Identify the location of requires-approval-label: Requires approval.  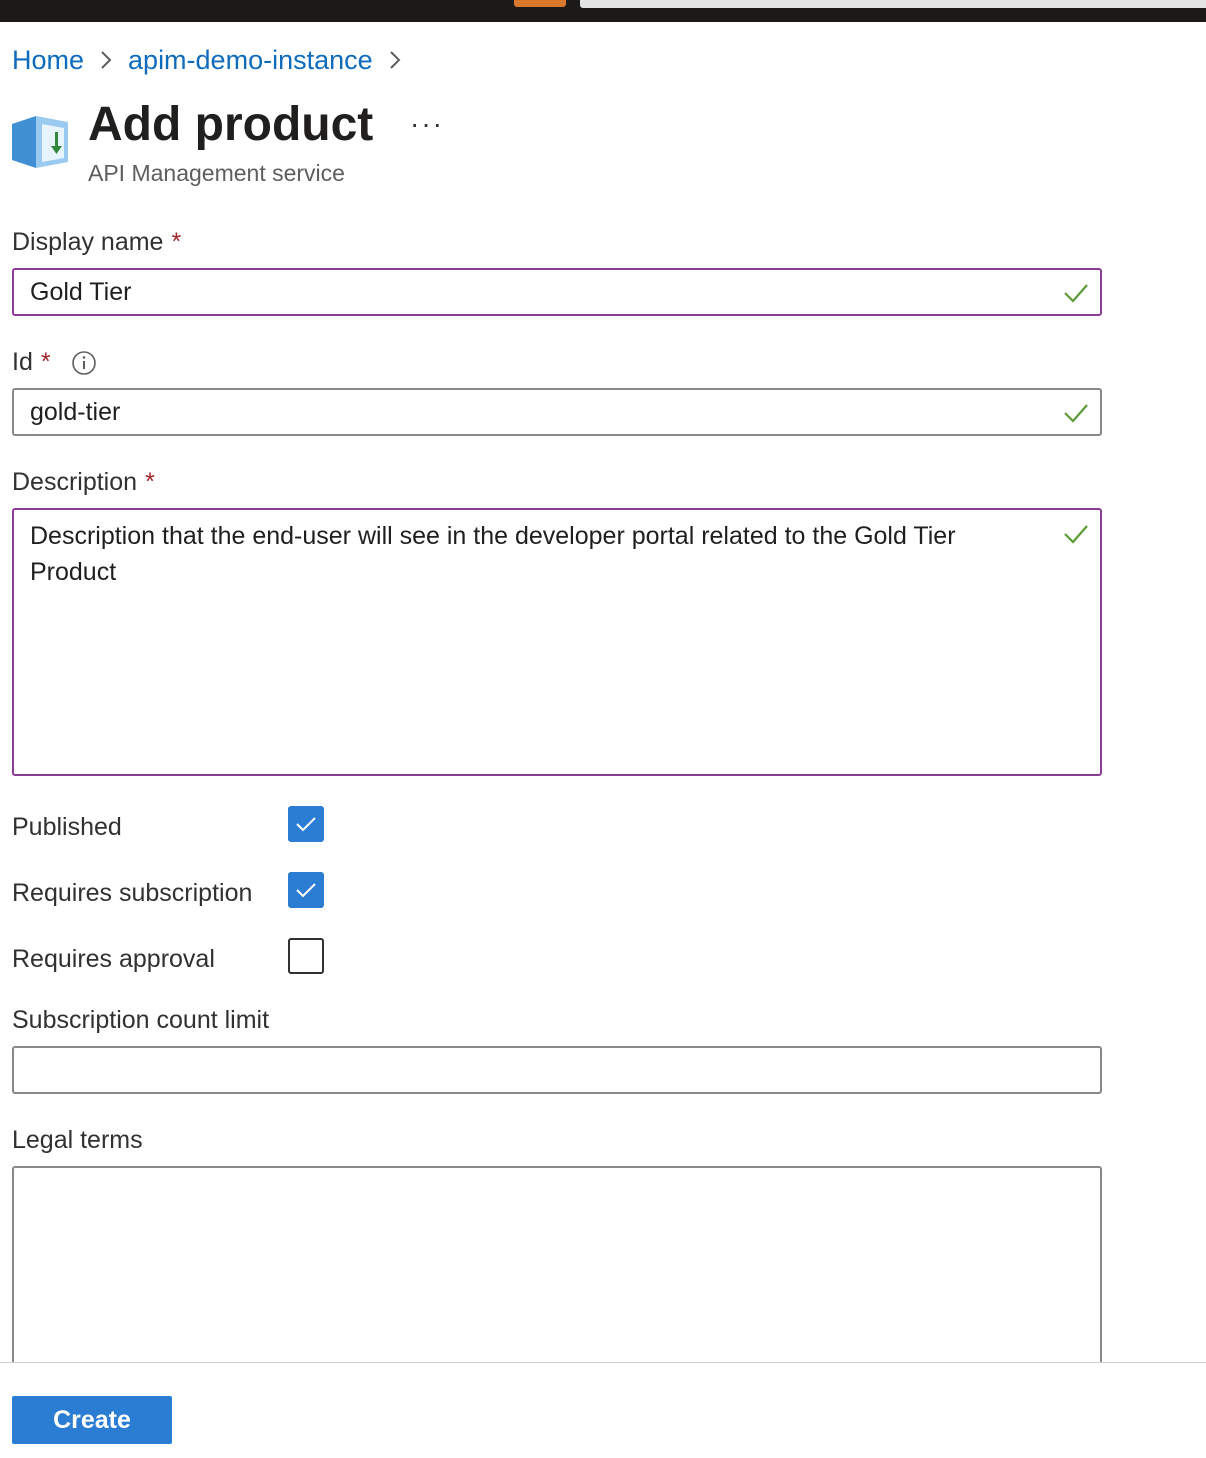
(113, 958).